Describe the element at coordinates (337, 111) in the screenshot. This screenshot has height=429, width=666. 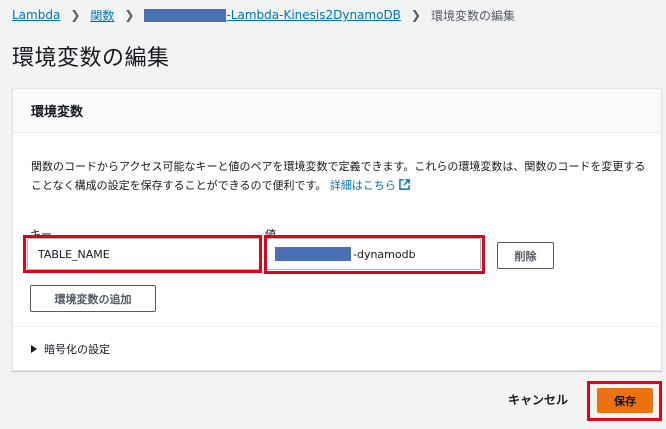
I see `panel-header: 環境変数` at that location.